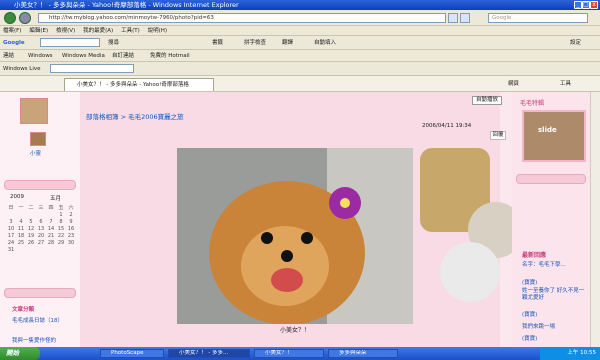 The image size is (600, 360). What do you see at coordinates (25, 18) in the screenshot?
I see `forward-icon` at bounding box center [25, 18].